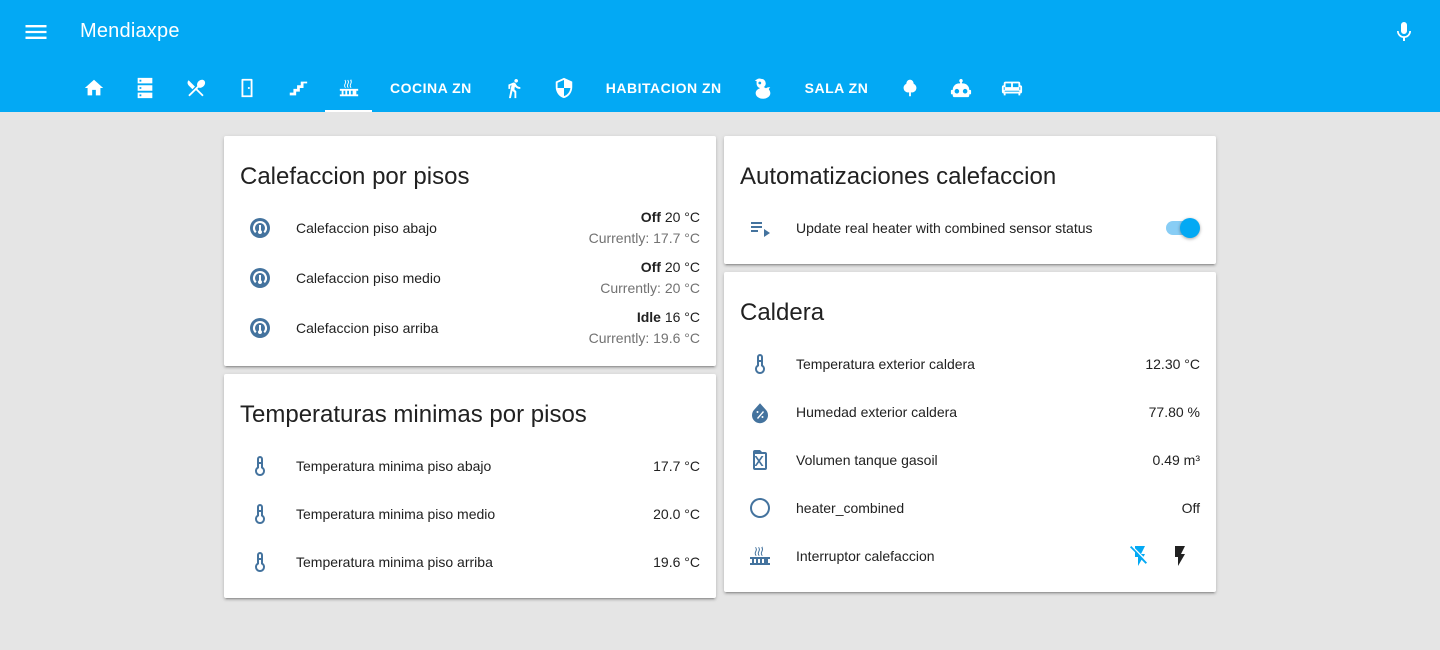  I want to click on sensor-value: 20.0 °C, so click(676, 514).